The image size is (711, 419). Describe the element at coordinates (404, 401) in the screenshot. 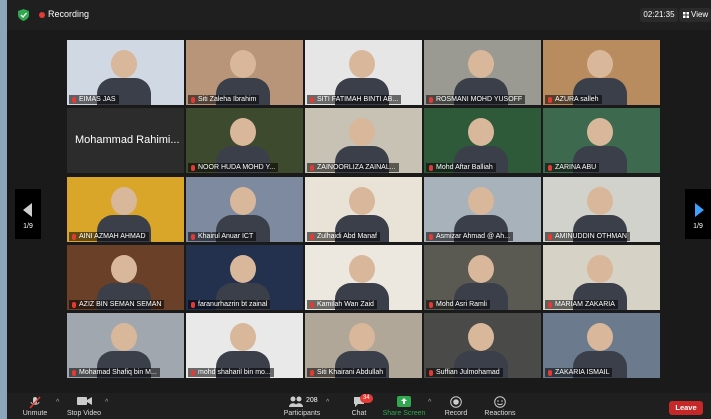

I see `share-screen-icon` at that location.